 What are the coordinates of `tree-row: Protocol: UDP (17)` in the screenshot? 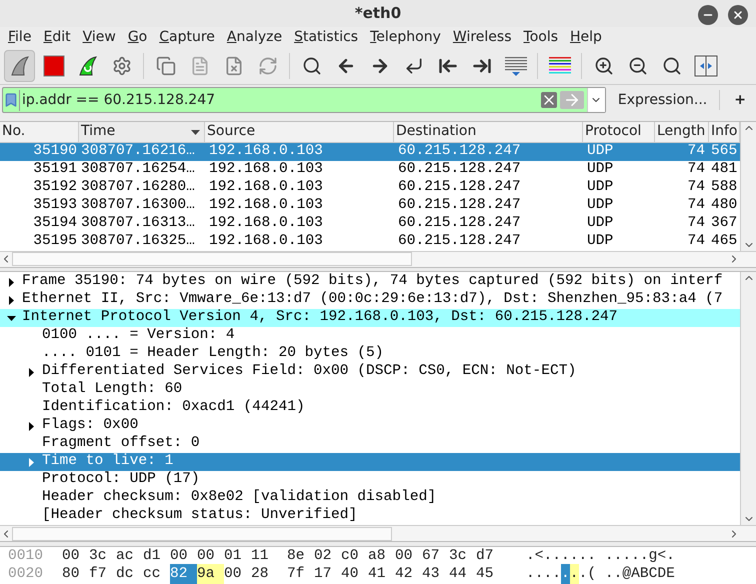 It's located at (370, 480).